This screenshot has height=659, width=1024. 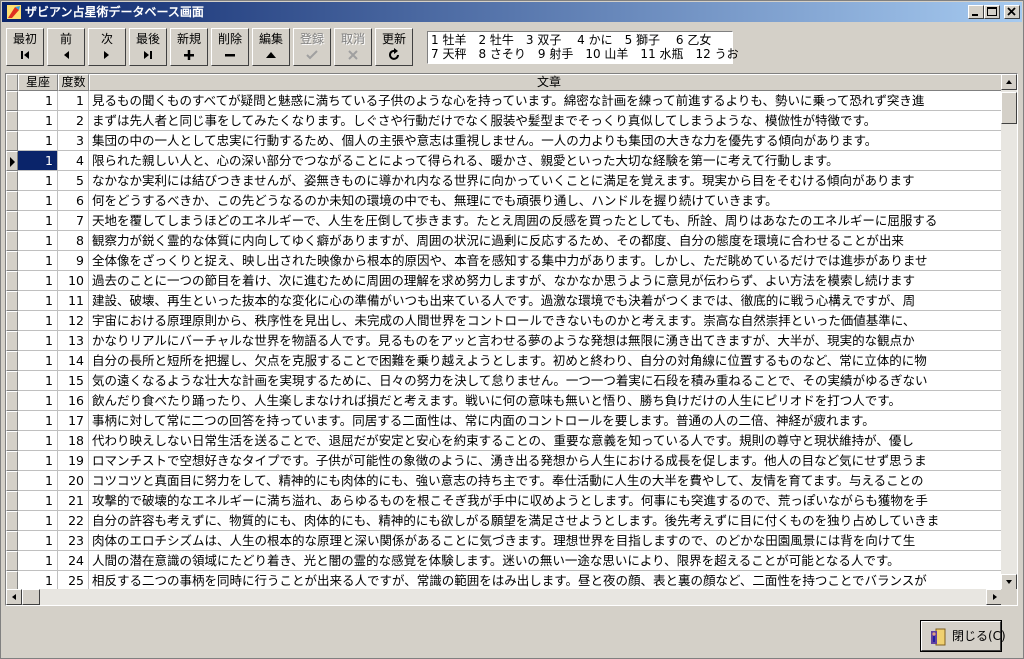 I want to click on cell-degree: 11, so click(x=73, y=301).